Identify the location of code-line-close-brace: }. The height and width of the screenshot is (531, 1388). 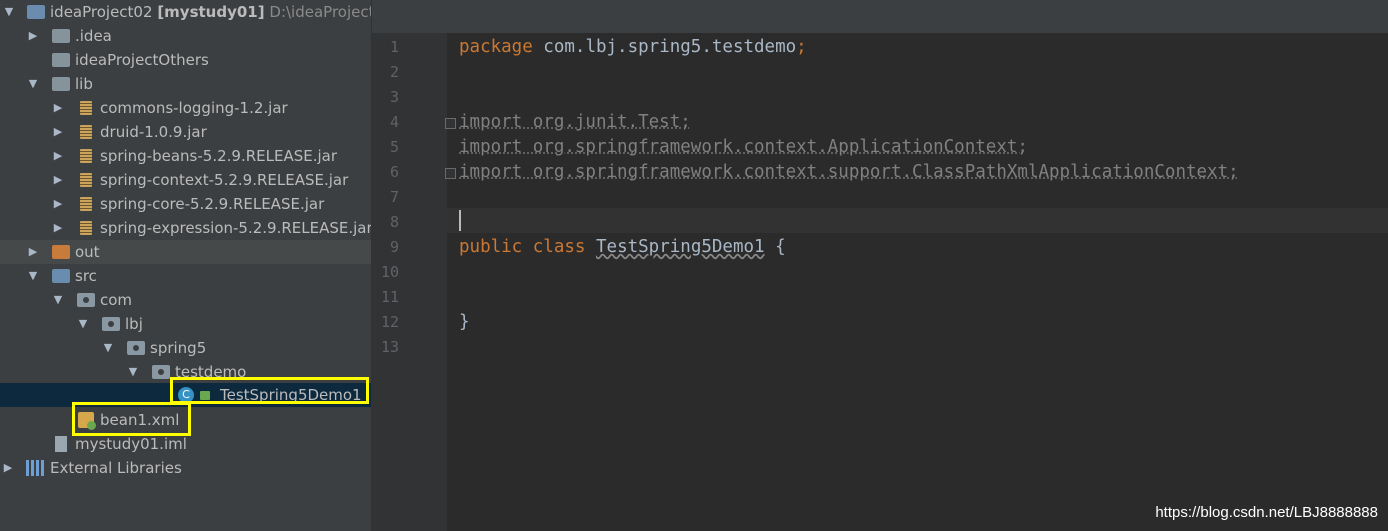
(464, 322).